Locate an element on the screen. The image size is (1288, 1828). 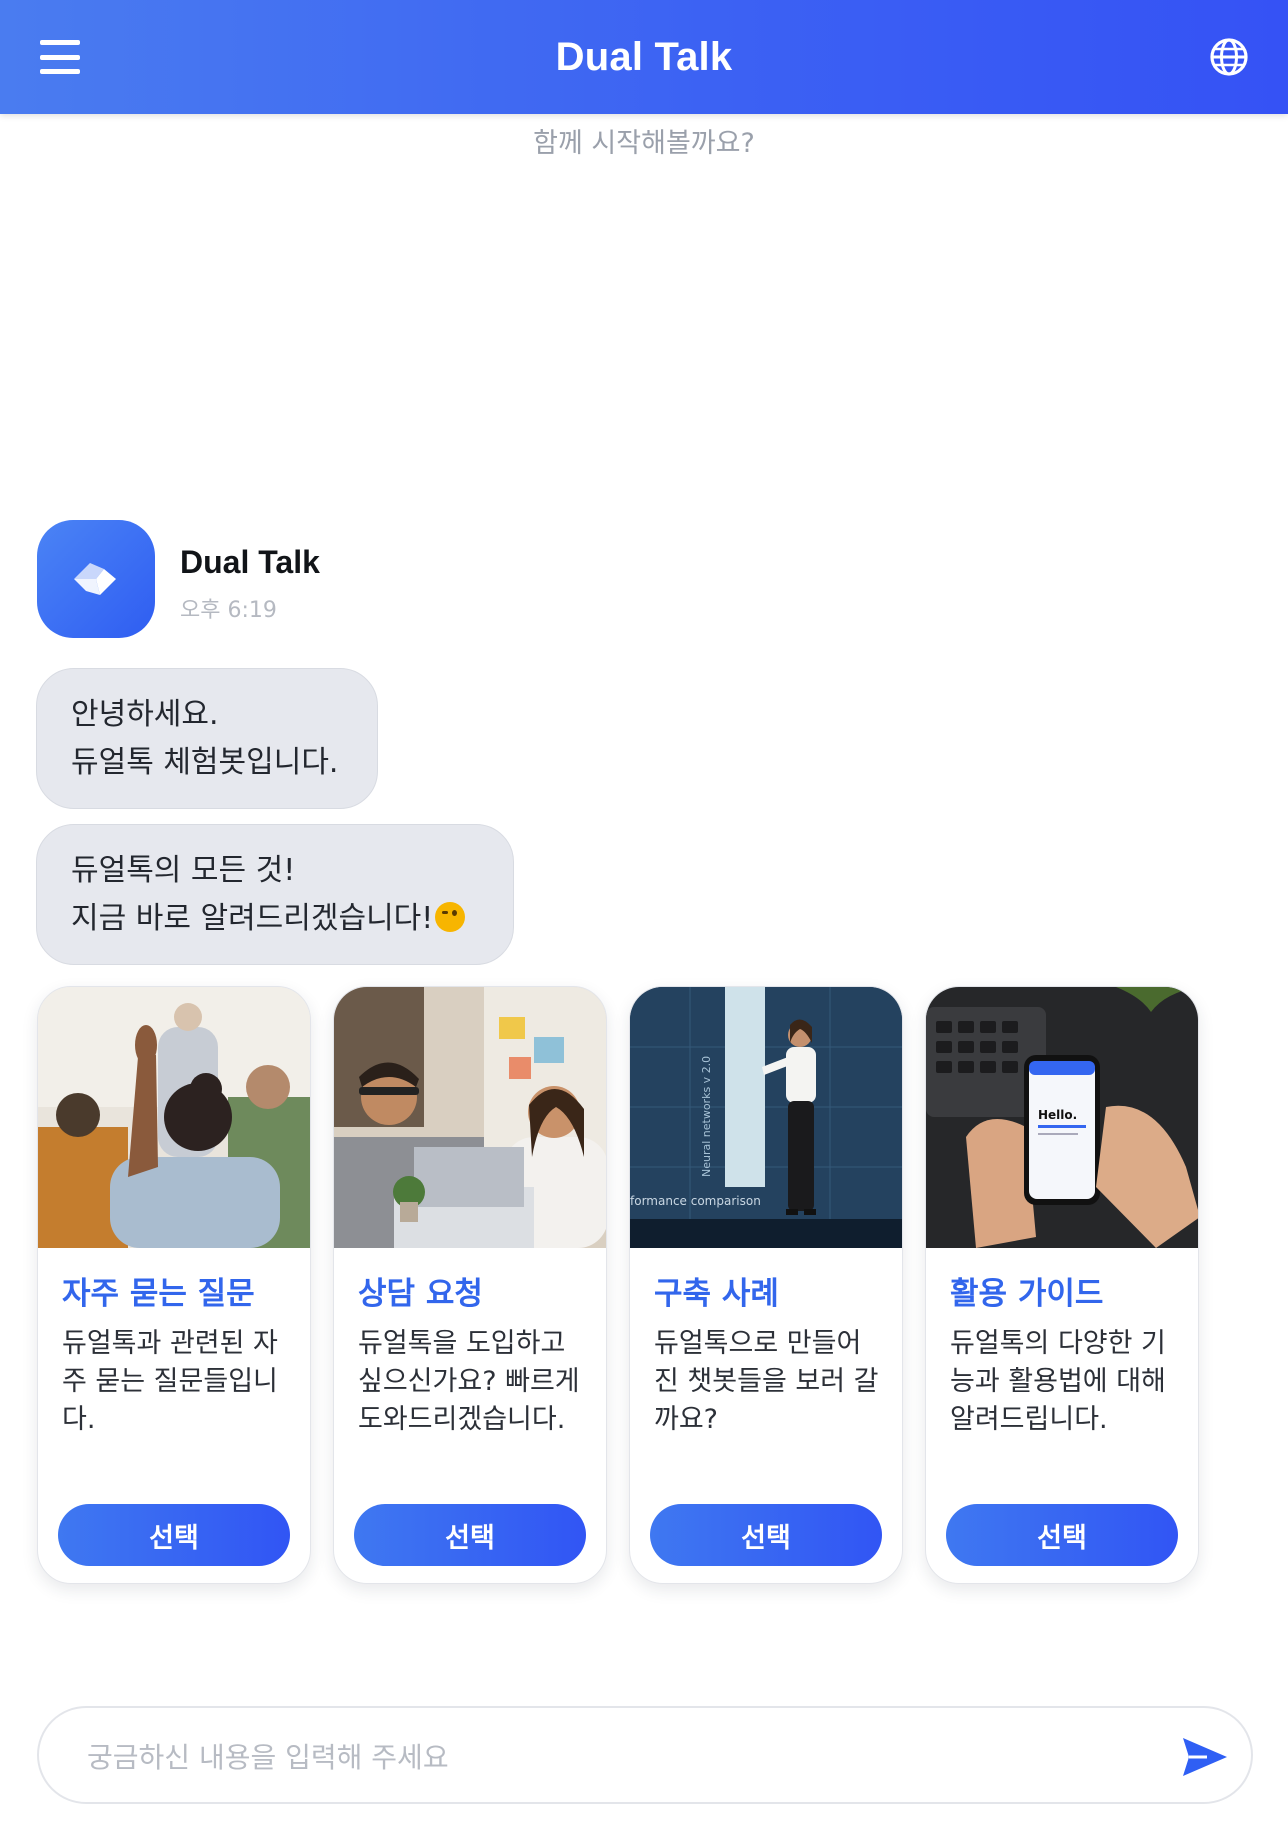
card-description: 듀얼톡과 관련된 자주 묻는 질문들입니다. is located at coordinates (170, 1381).